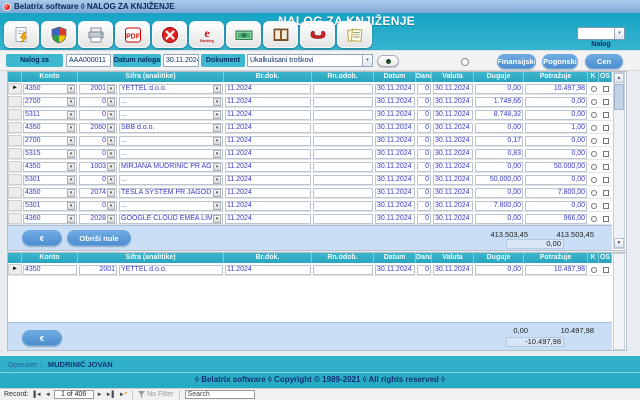  Describe the element at coordinates (73, 394) in the screenshot. I see `record-position: 1 of 406` at that location.